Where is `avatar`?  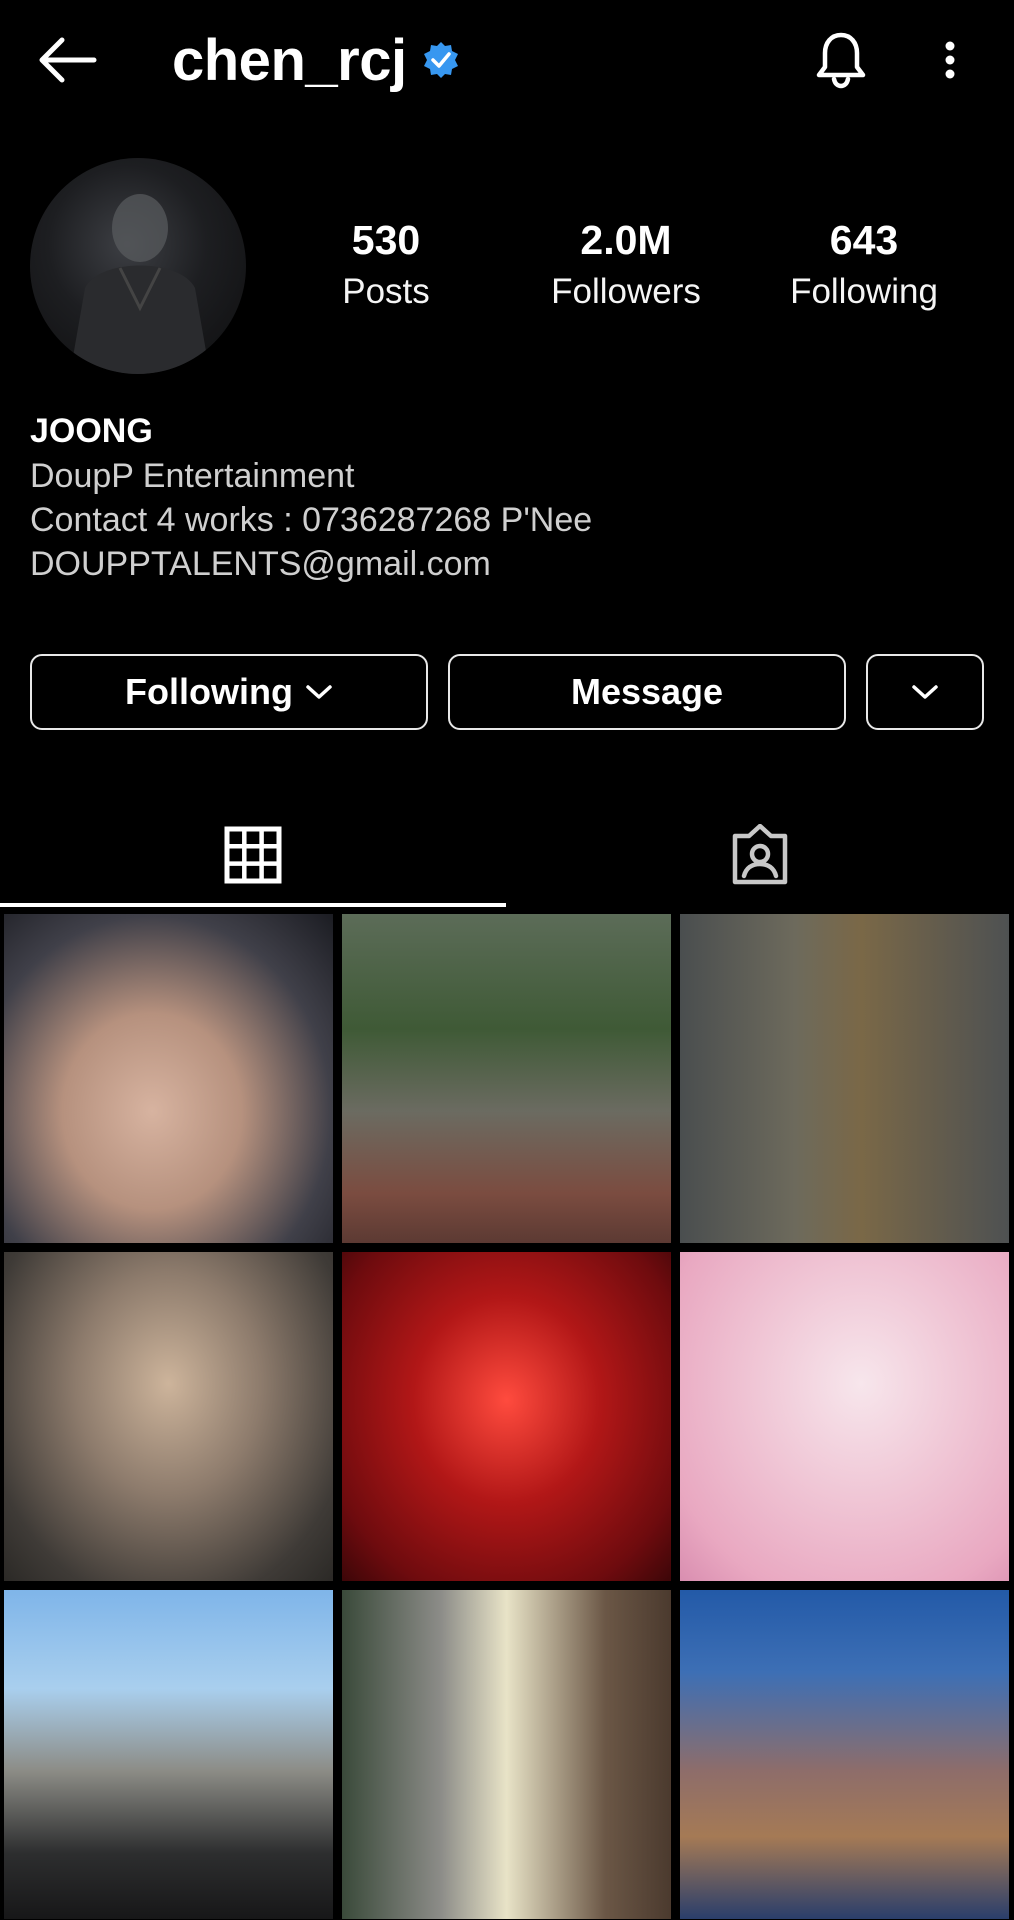 avatar is located at coordinates (138, 266).